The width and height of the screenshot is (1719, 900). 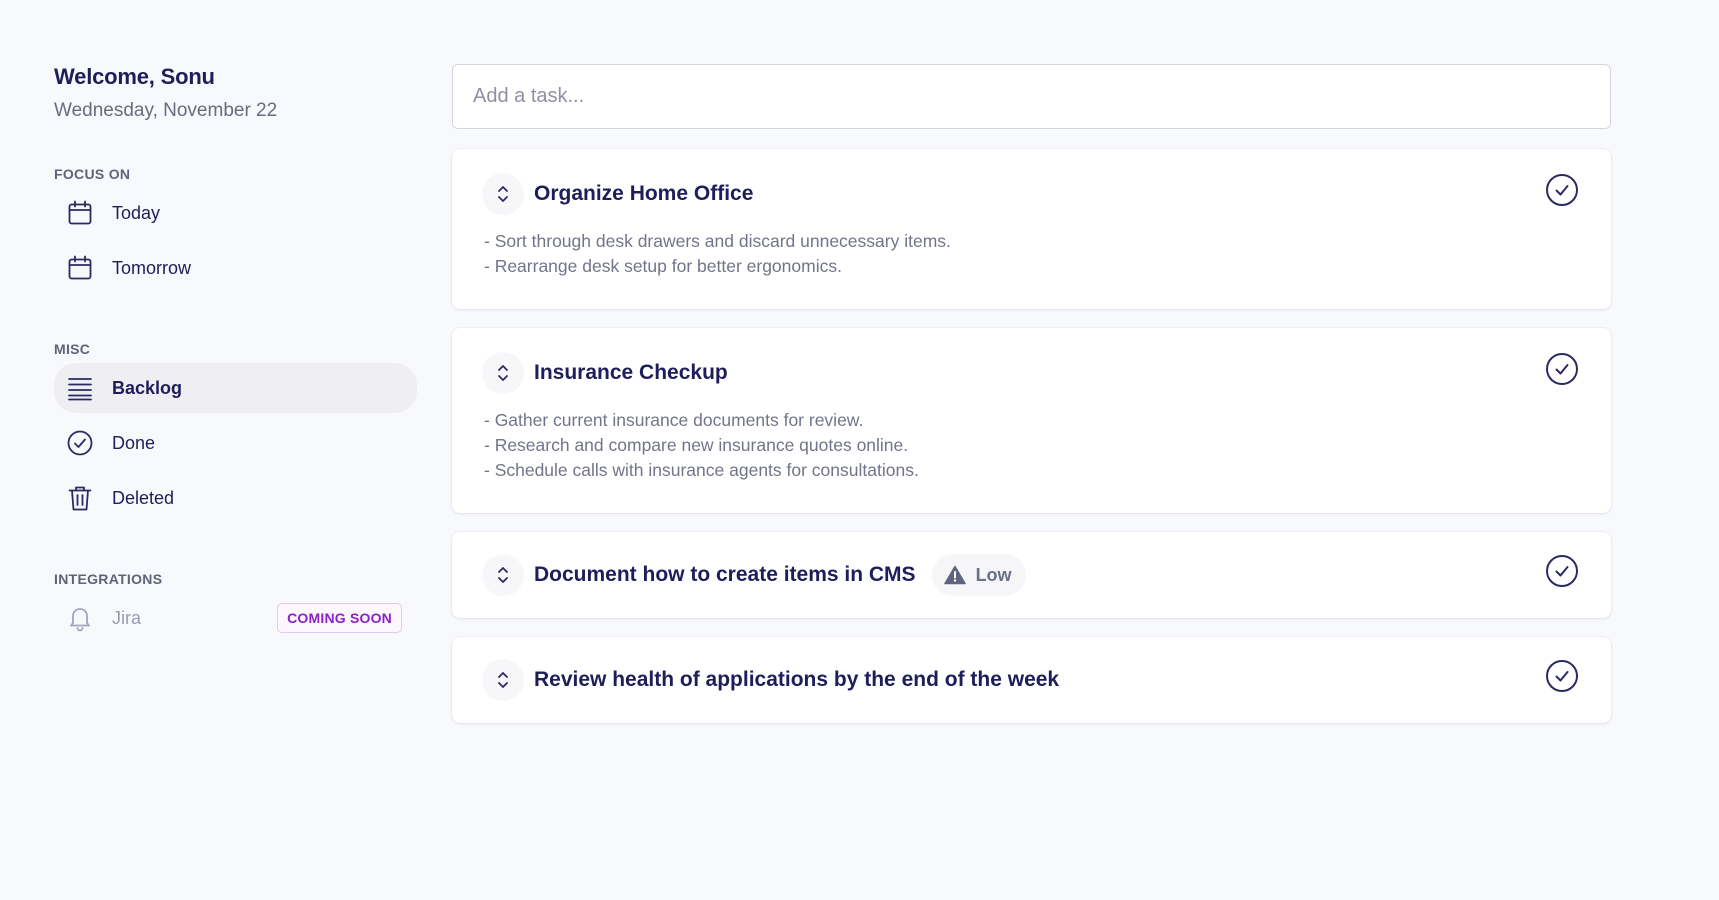 I want to click on welcome-heading: Welcome, Sonu, so click(x=134, y=76).